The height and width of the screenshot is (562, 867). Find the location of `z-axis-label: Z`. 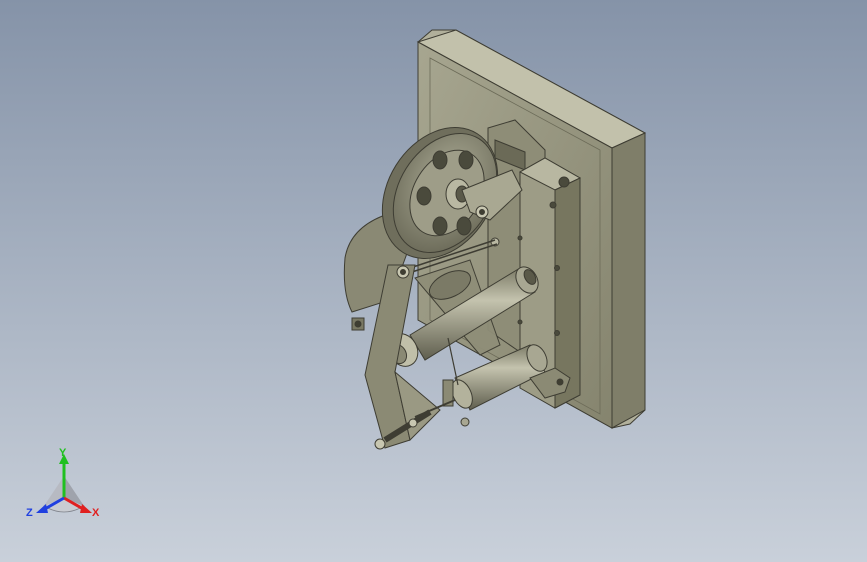

z-axis-label: Z is located at coordinates (29, 513).